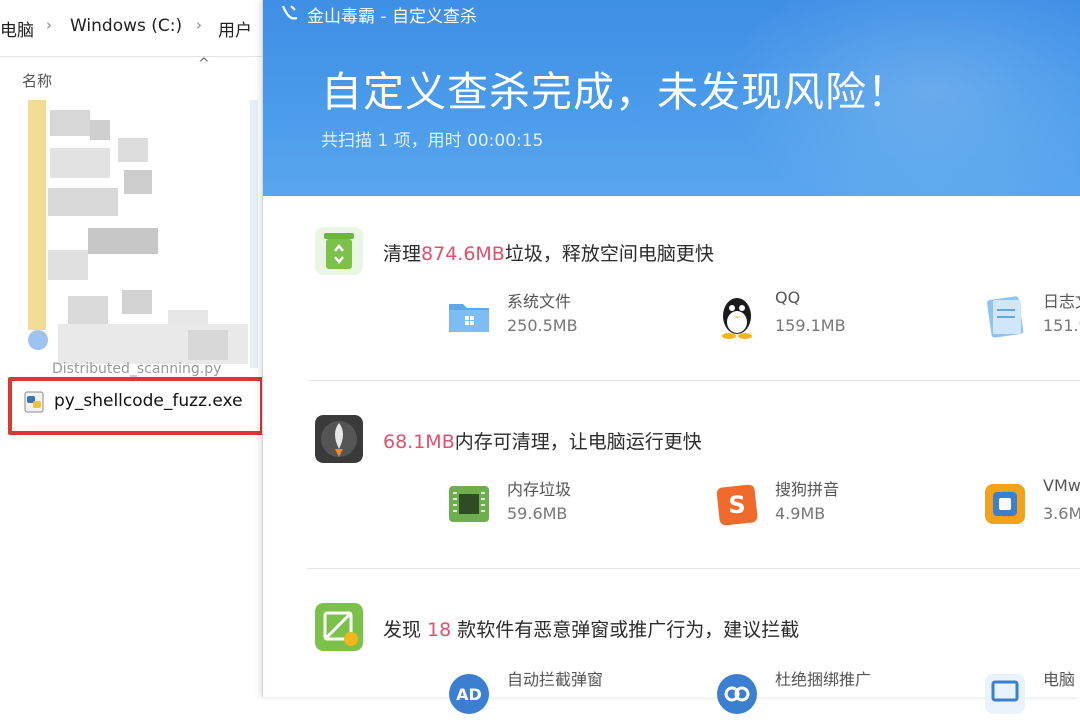 The height and width of the screenshot is (726, 1080). Describe the element at coordinates (810, 325) in the screenshot. I see `item-size: 159.1MB` at that location.